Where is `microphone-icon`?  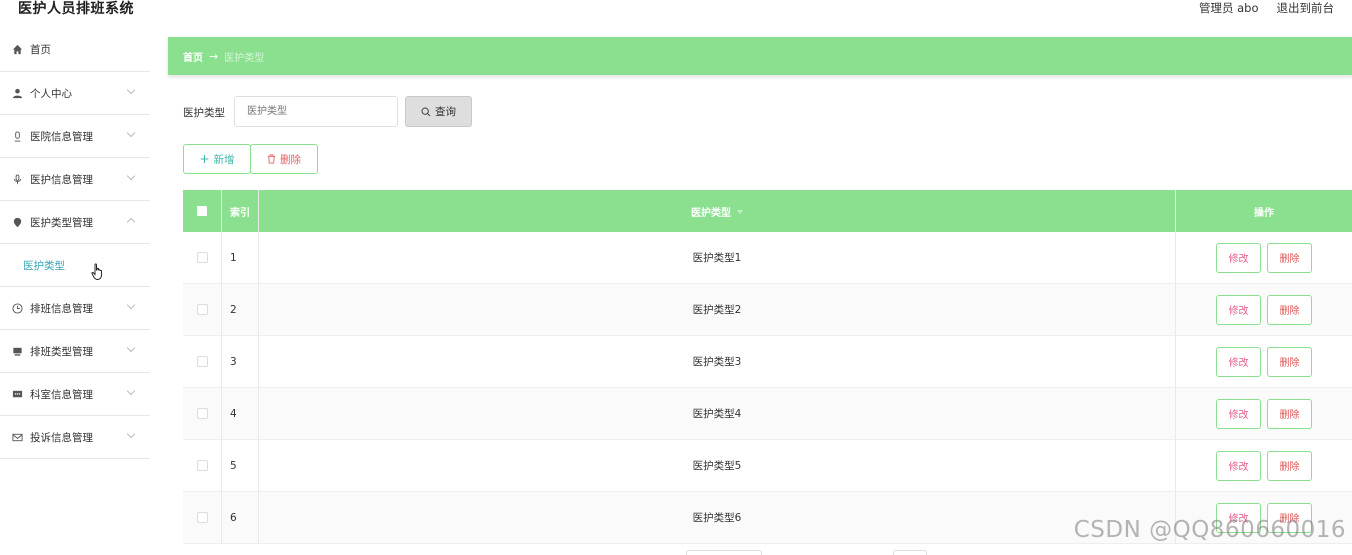
microphone-icon is located at coordinates (17, 179).